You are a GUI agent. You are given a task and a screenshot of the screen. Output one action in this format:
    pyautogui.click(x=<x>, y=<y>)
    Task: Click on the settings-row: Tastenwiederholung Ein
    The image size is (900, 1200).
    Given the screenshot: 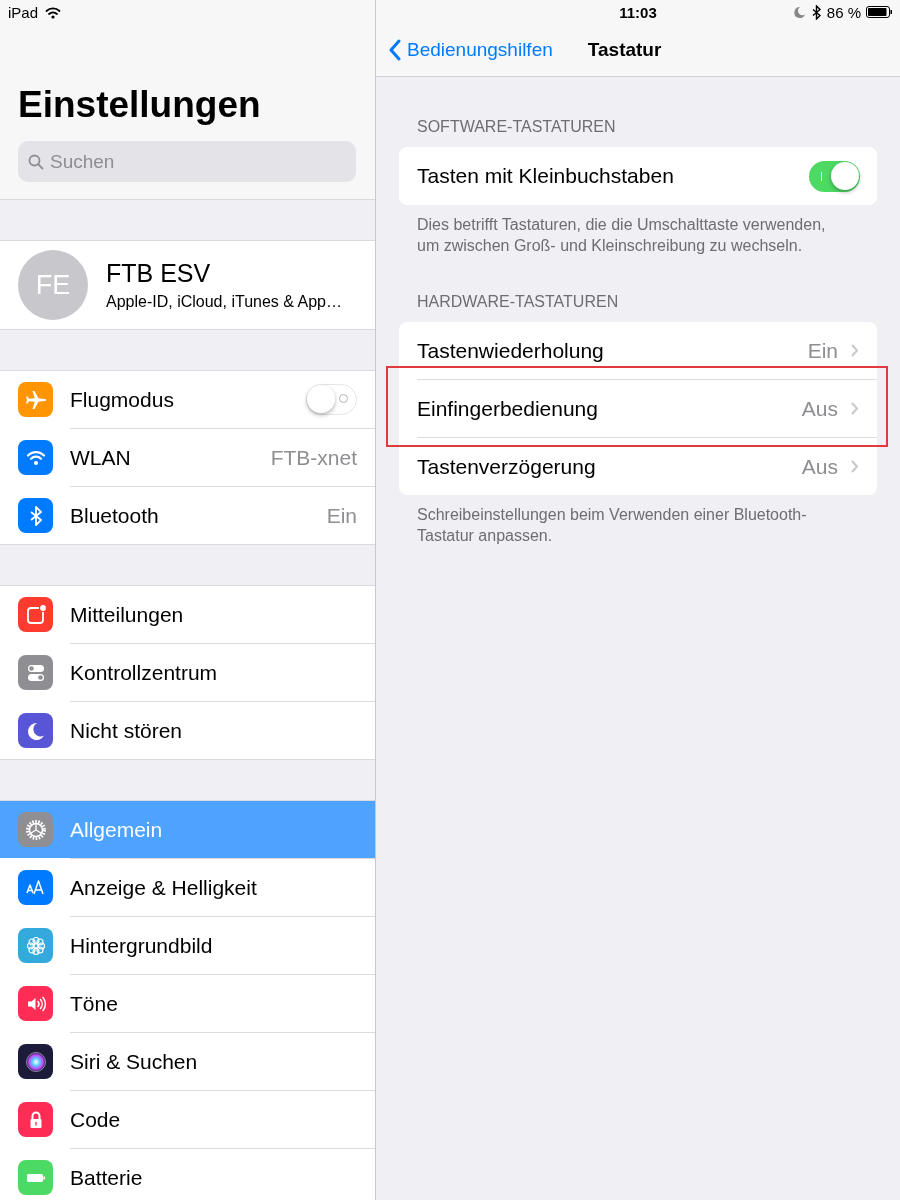 What is the action you would take?
    pyautogui.click(x=638, y=350)
    